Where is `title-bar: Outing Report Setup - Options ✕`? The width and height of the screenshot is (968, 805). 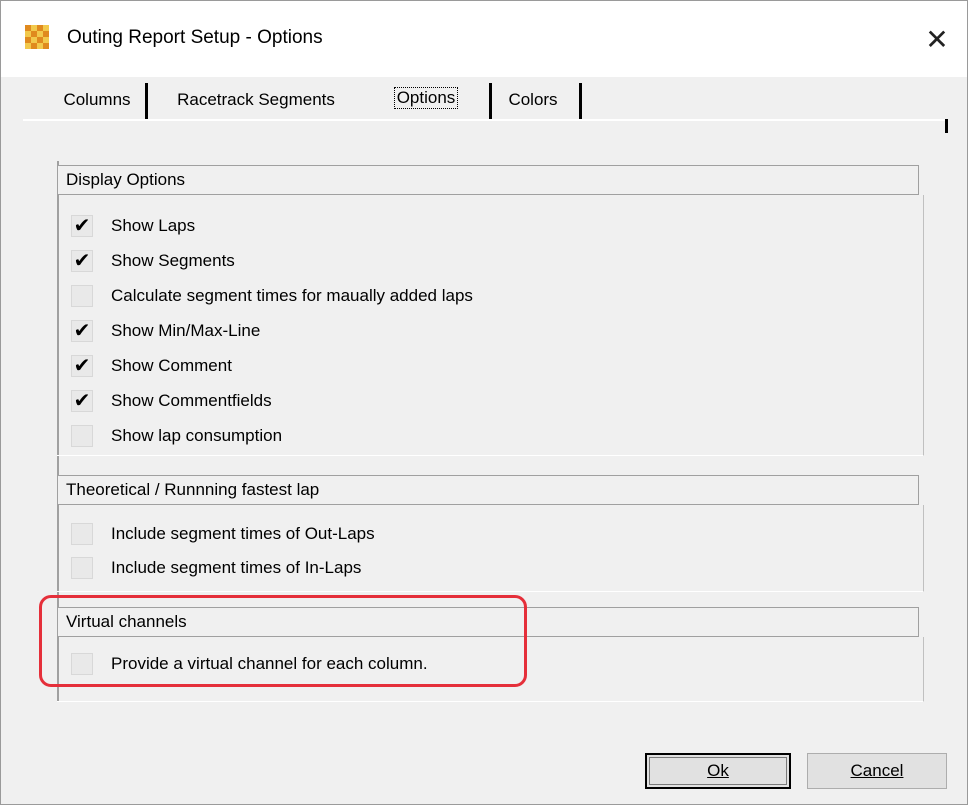
title-bar: Outing Report Setup - Options ✕ is located at coordinates (484, 39).